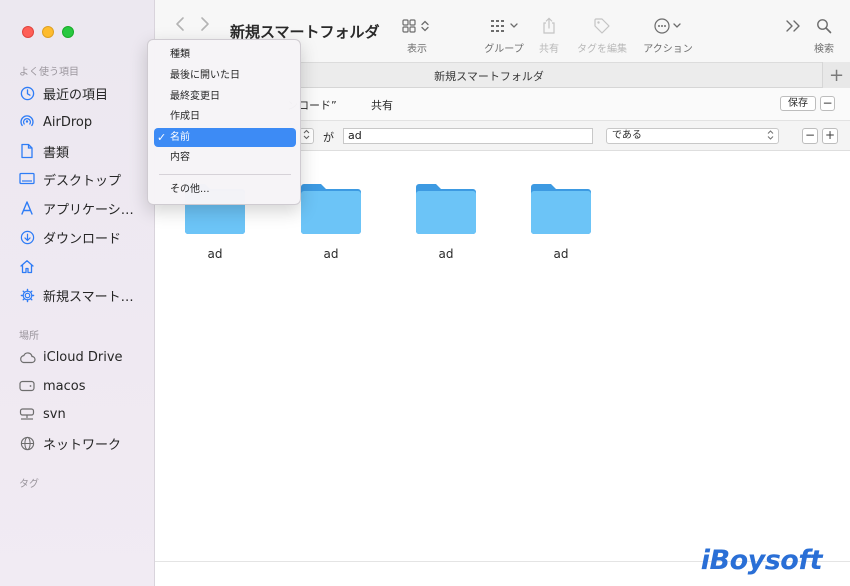 This screenshot has width=850, height=586. I want to click on gear-icon, so click(27, 295).